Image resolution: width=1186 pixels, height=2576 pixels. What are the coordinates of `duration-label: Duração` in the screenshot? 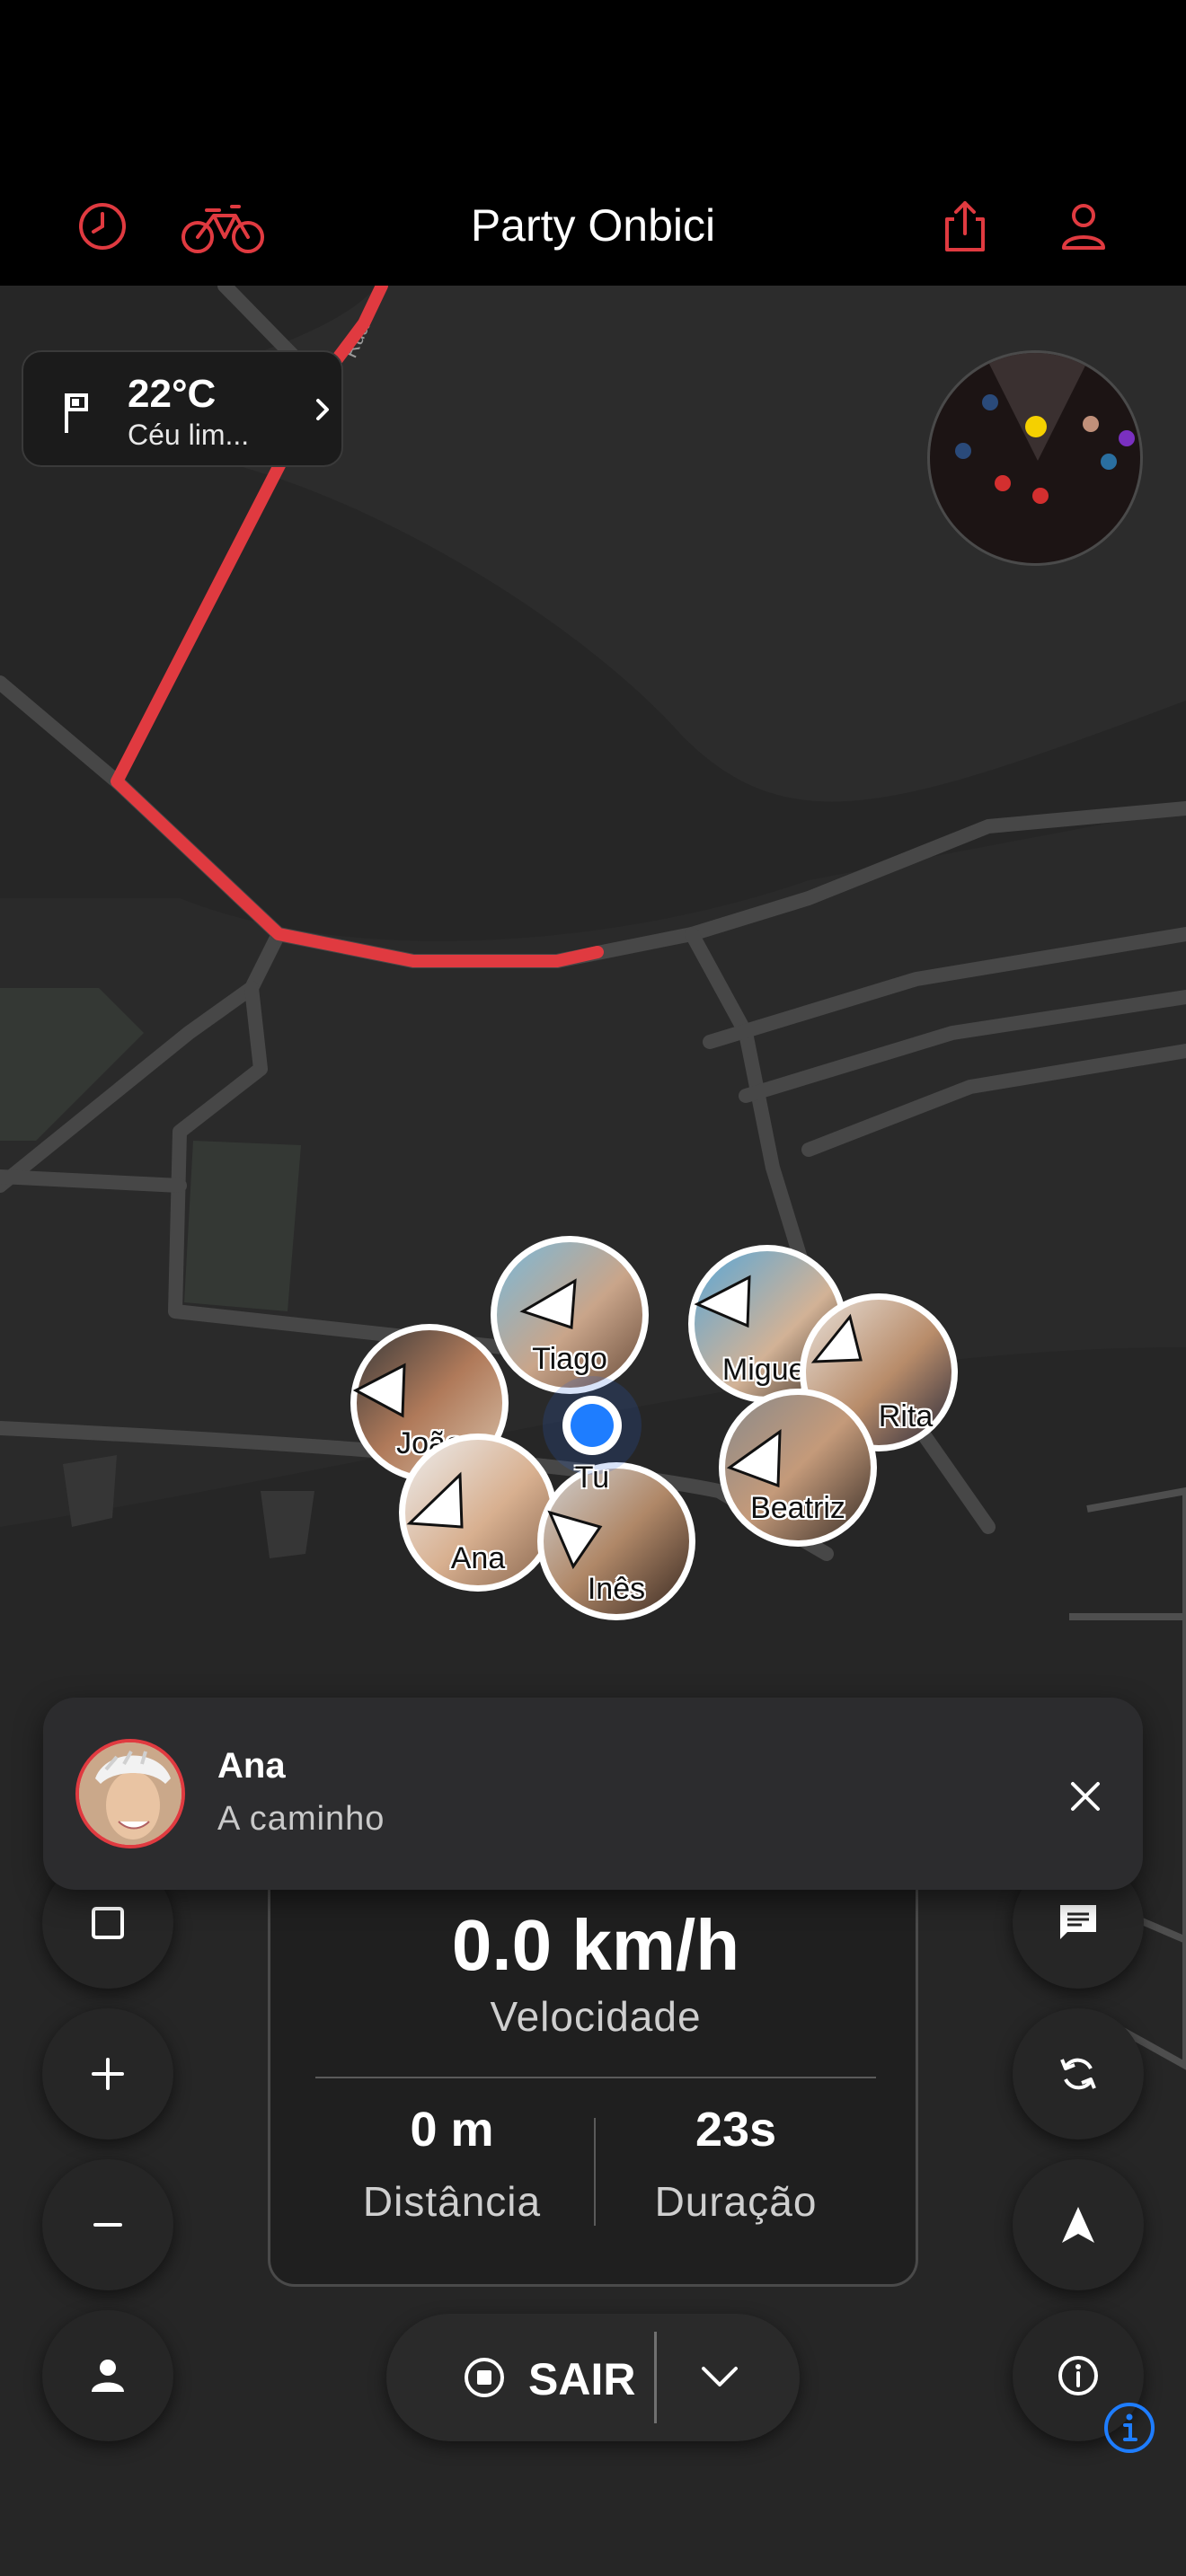 It's located at (736, 2201).